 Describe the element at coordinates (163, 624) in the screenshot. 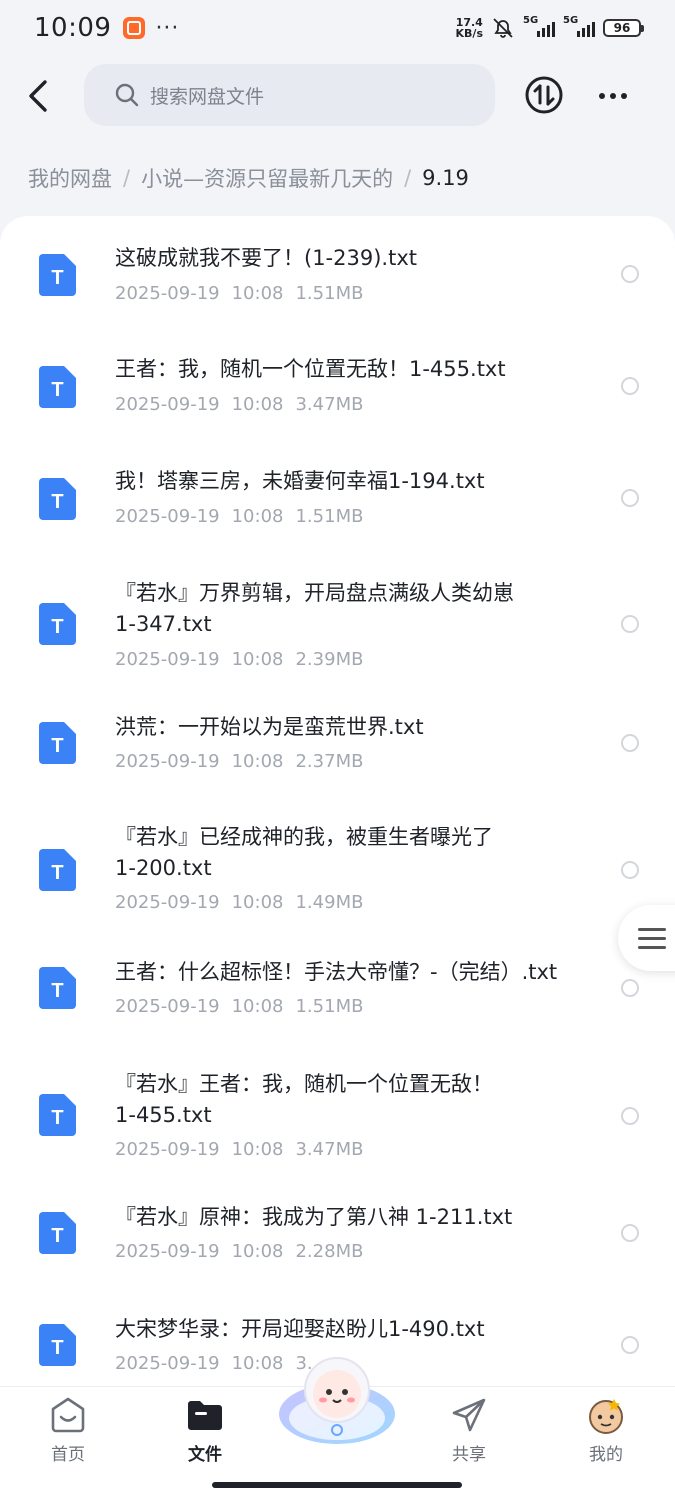

I see `file-name-line2: 1-347.txt` at that location.